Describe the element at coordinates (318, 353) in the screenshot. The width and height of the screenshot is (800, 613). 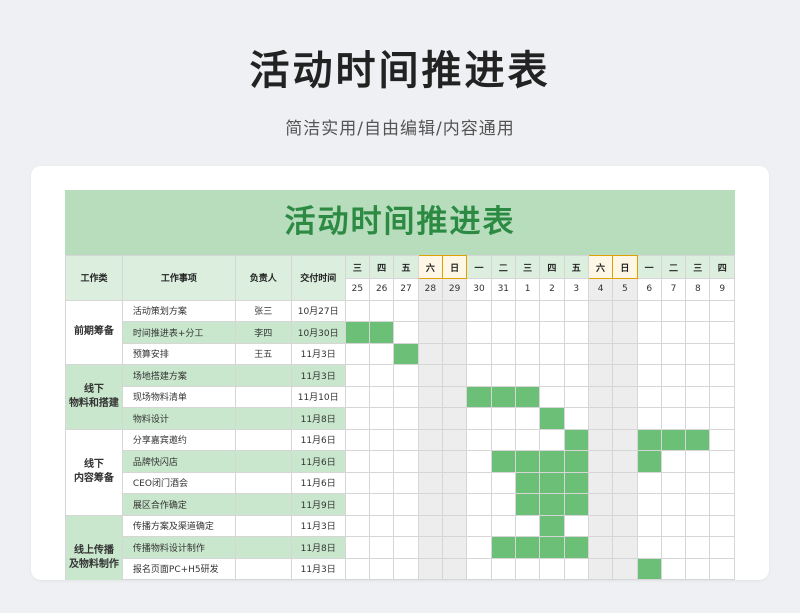
I see `due-cell: 11月3日` at that location.